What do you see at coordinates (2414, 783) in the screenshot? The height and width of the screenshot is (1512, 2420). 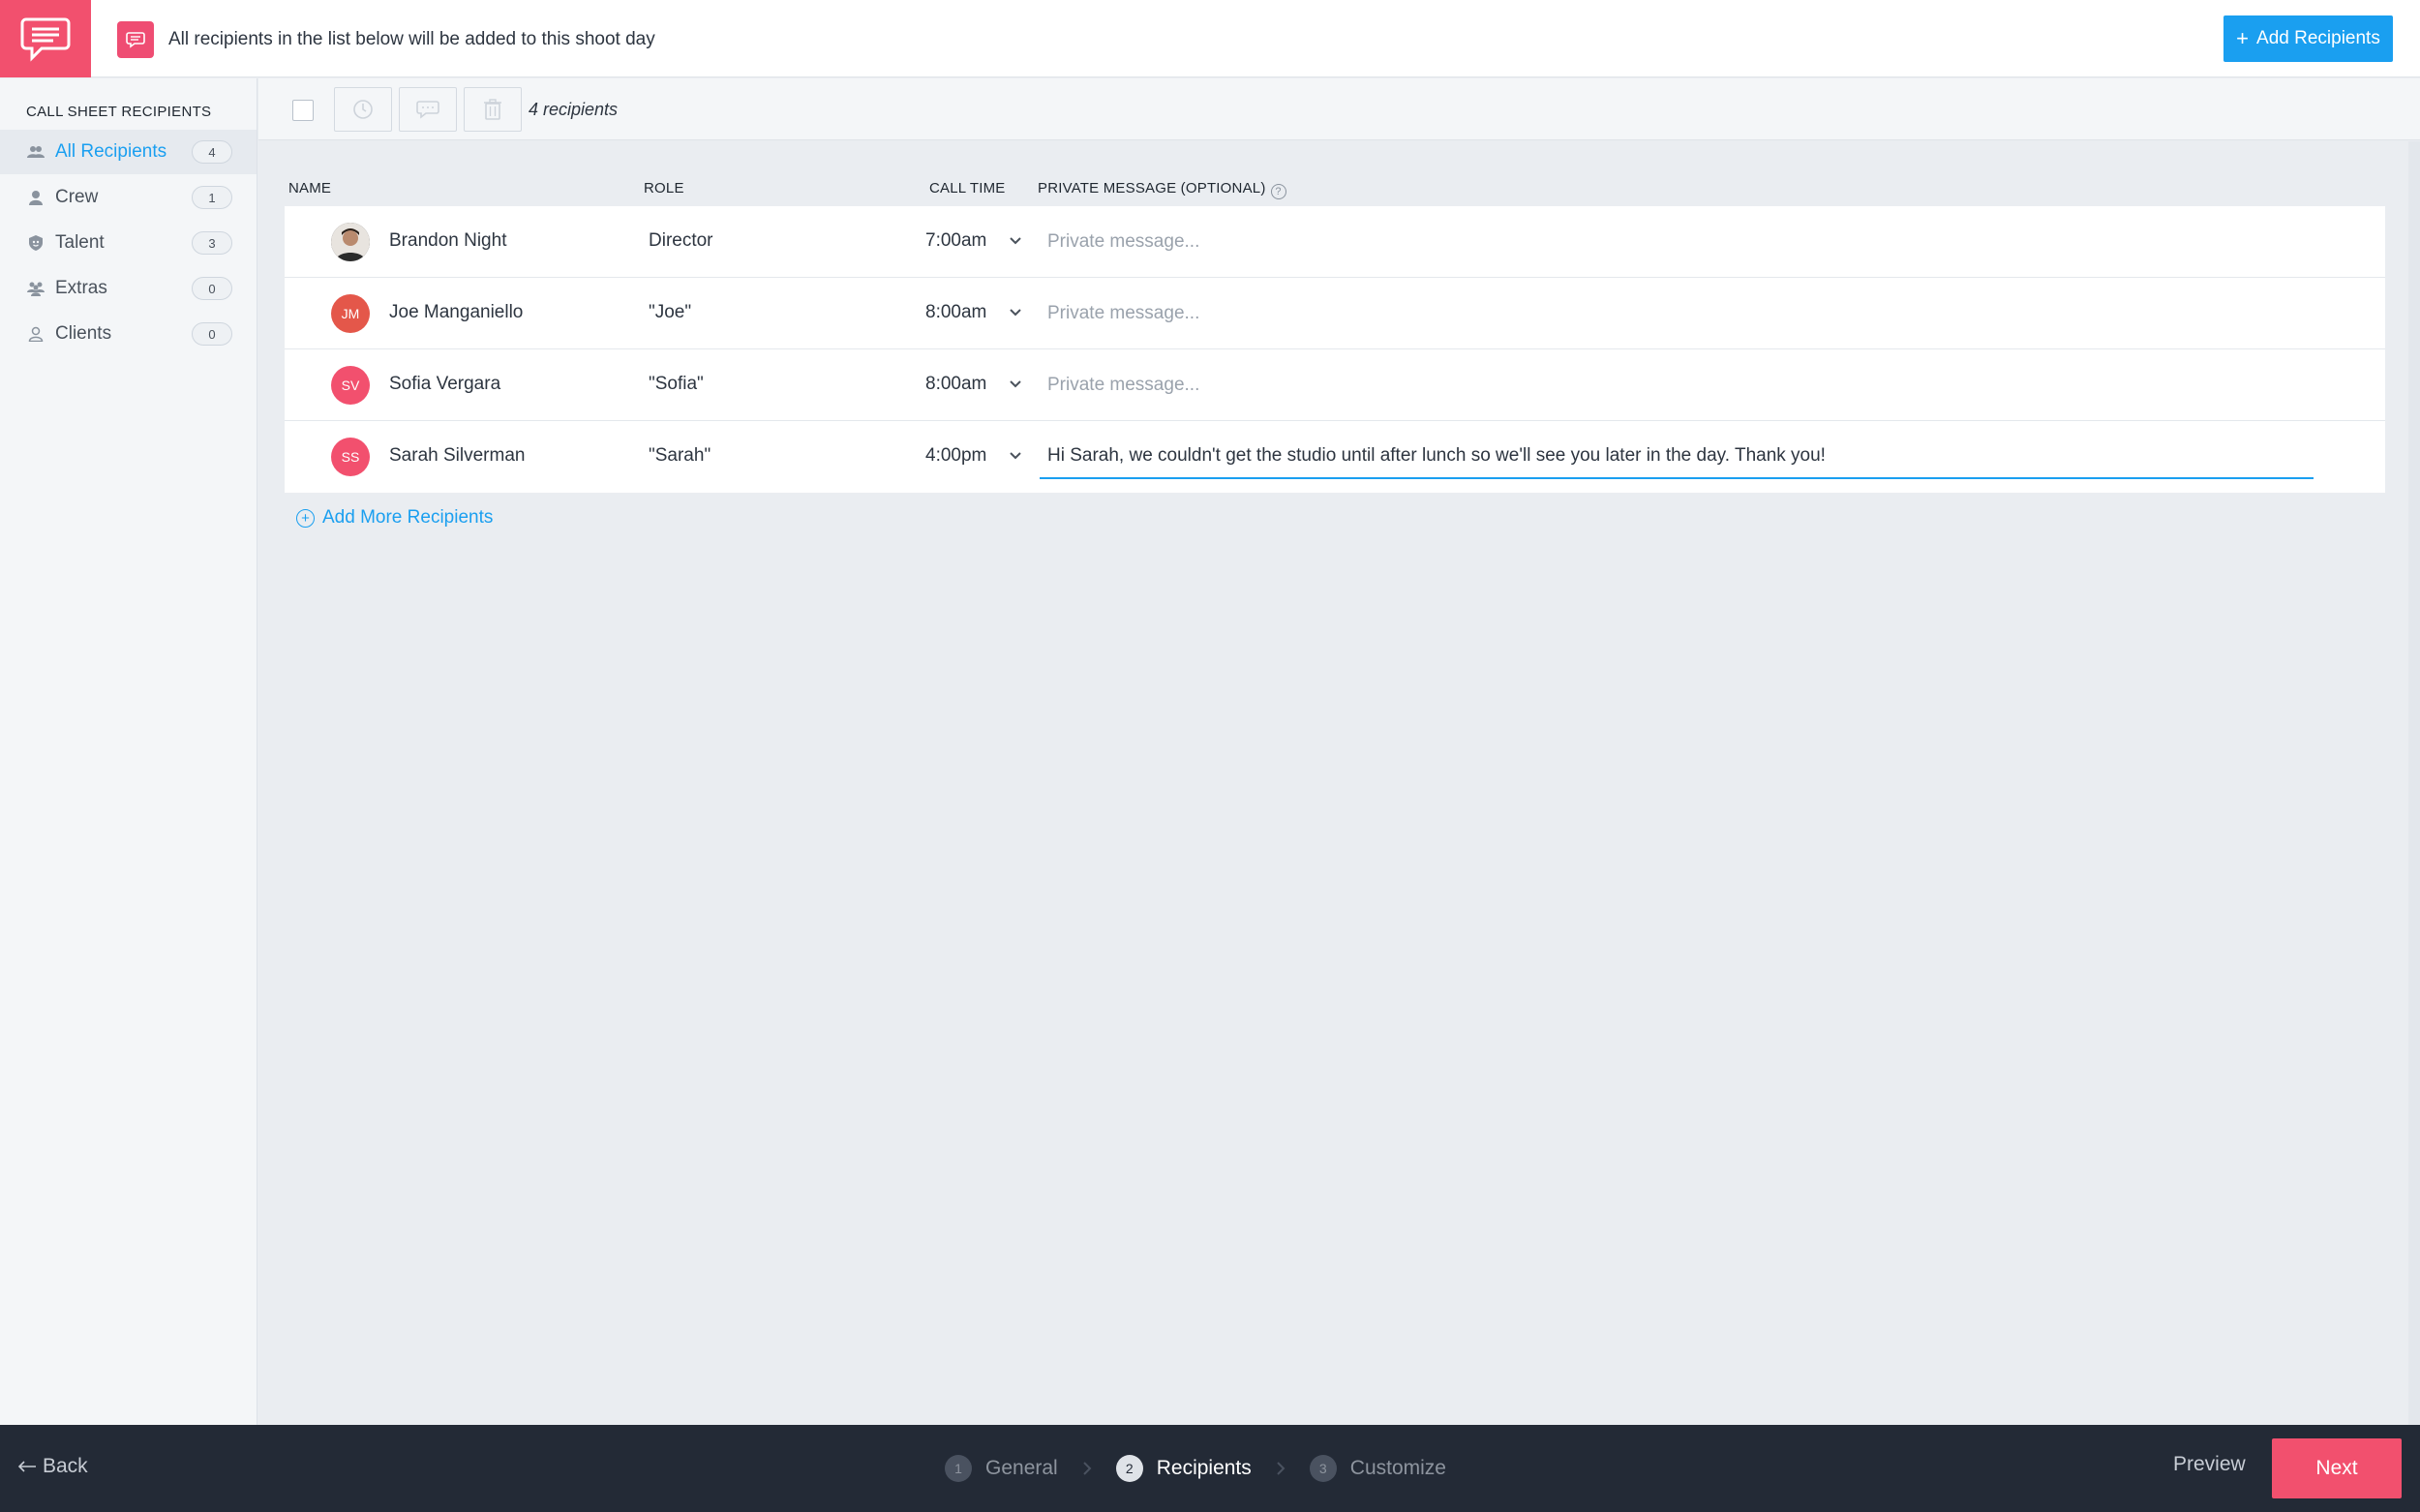 I see `scrollbar` at bounding box center [2414, 783].